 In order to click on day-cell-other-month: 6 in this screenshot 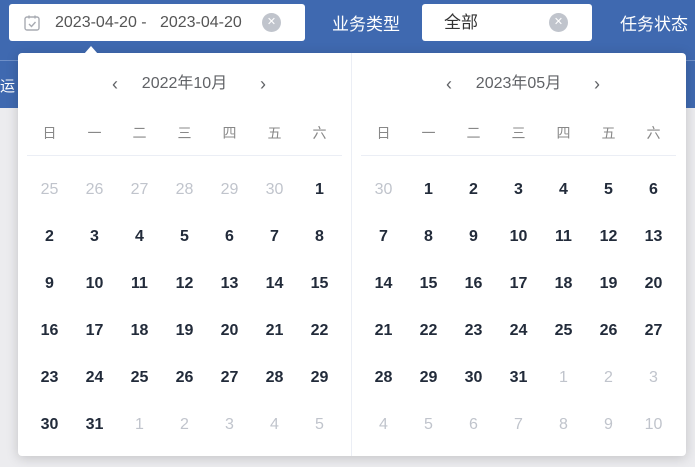, I will do `click(473, 424)`.